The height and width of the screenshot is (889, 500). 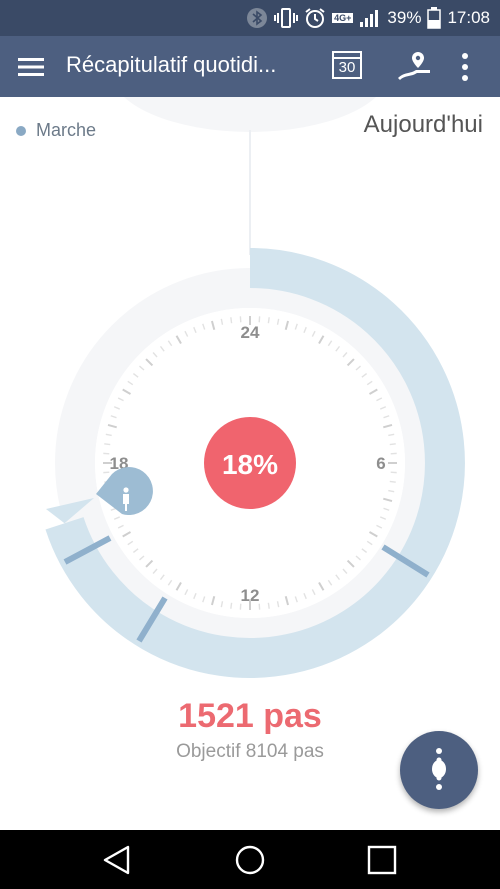 I want to click on more-vert-icon, so click(x=465, y=67).